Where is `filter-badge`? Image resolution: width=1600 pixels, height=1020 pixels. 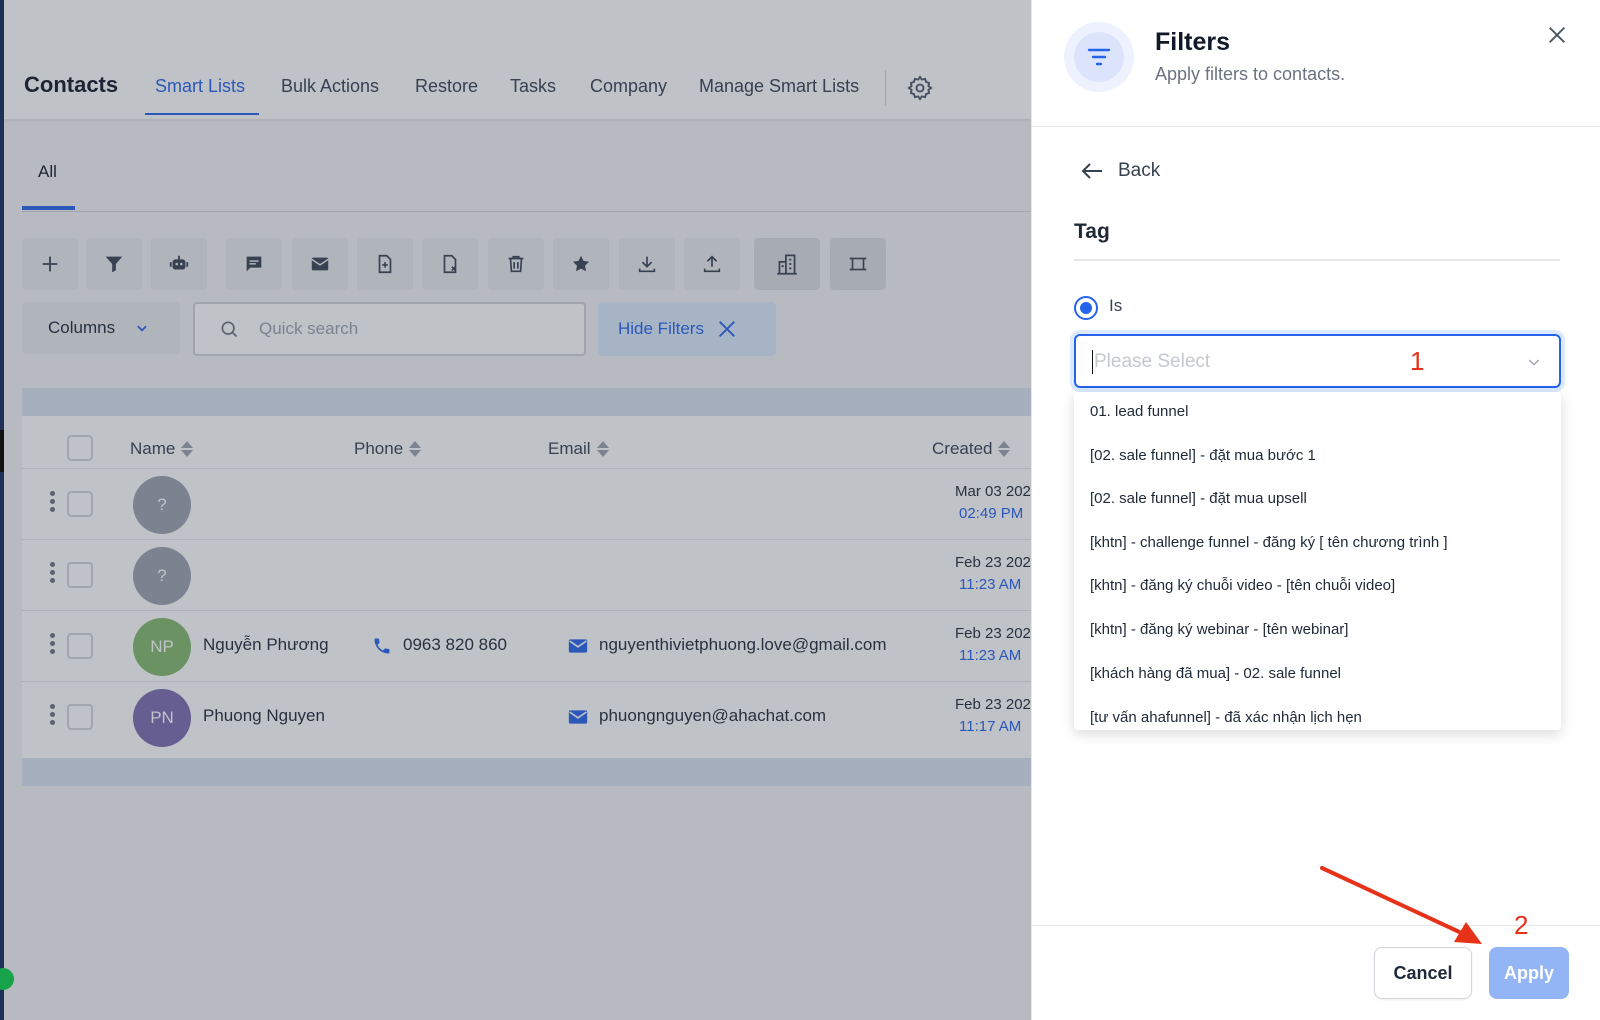
filter-badge is located at coordinates (1099, 57).